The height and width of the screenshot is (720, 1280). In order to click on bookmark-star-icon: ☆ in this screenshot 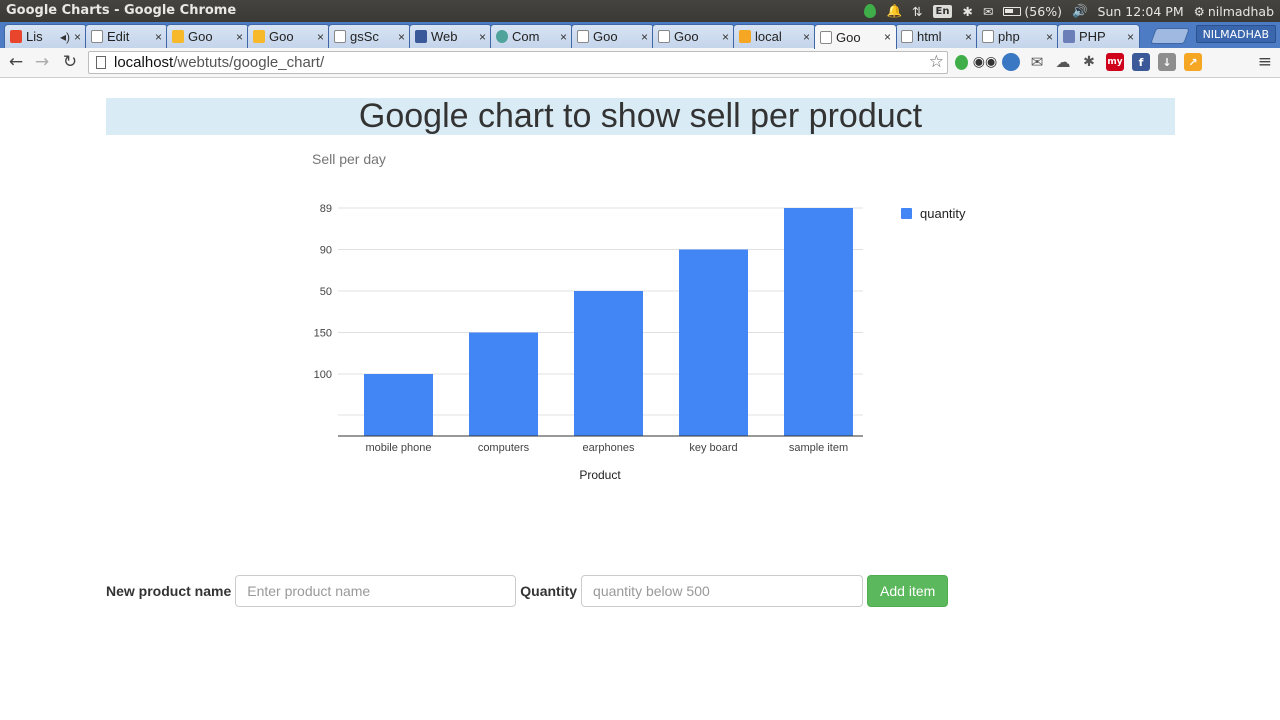, I will do `click(936, 62)`.